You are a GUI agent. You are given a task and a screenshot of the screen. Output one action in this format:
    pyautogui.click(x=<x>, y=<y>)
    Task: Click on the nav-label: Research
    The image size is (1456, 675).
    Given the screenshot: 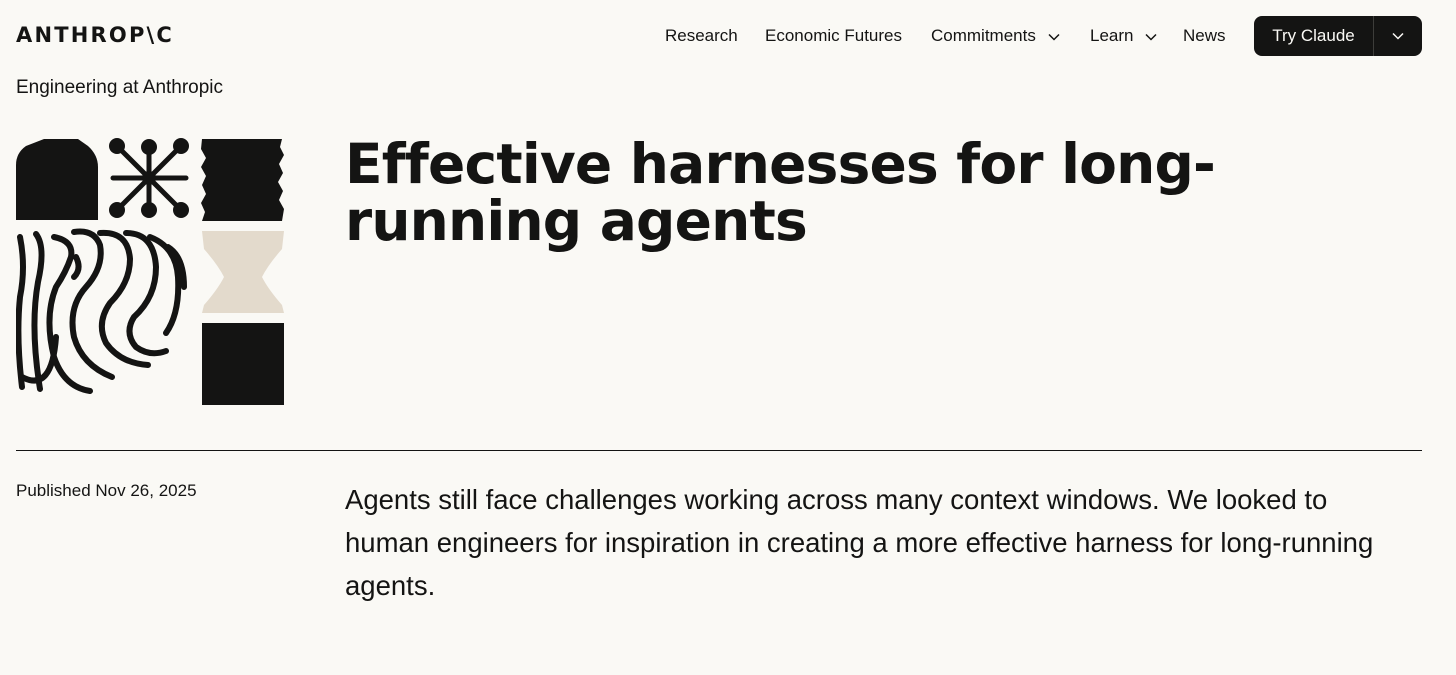 What is the action you would take?
    pyautogui.click(x=701, y=35)
    